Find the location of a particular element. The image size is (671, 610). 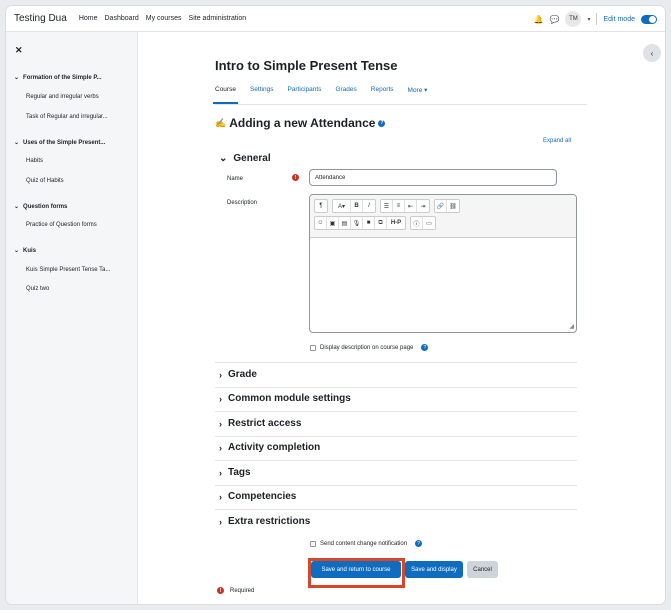

sidebar-item-quiz-two: Quiz two is located at coordinates (37, 289).